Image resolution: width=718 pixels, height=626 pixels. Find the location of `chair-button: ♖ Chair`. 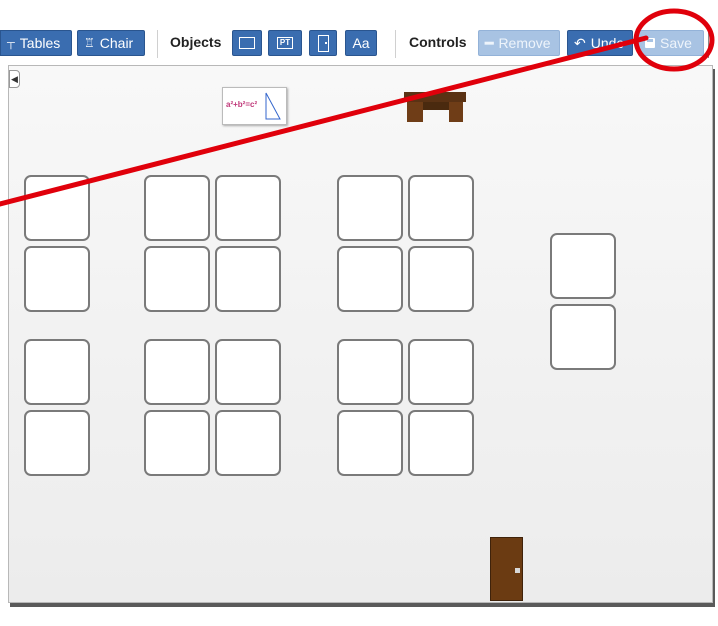

chair-button: ♖ Chair is located at coordinates (111, 43).